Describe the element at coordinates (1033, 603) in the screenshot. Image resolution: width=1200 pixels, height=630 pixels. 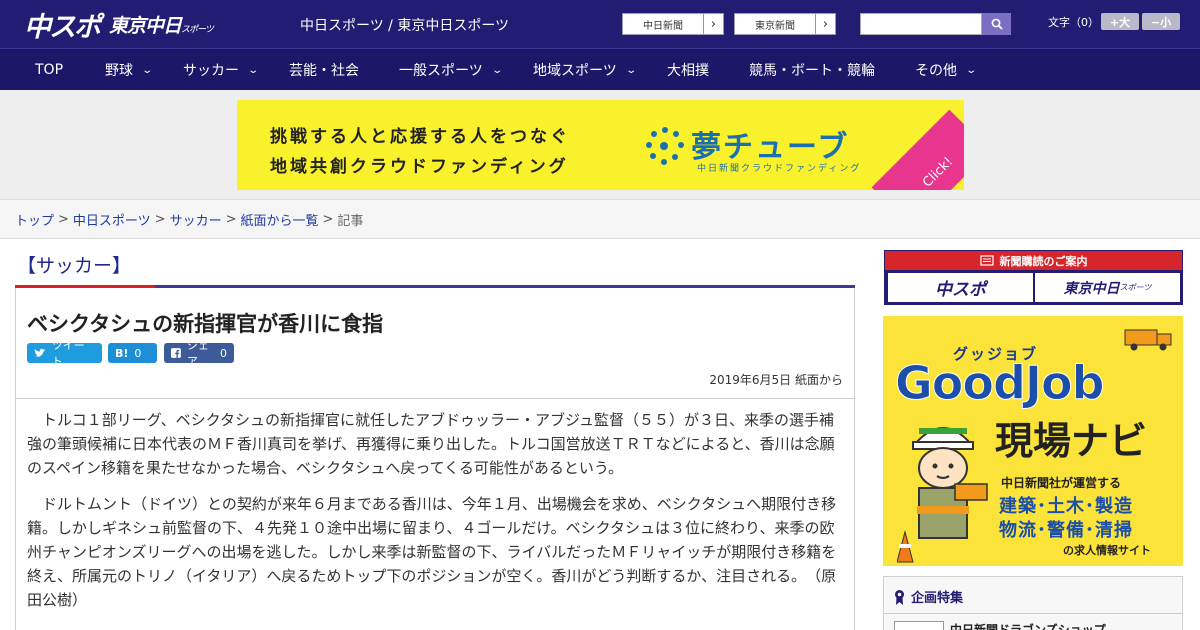
I see `feature-box: 企画特集 中日新聞ドラゴンズショップ` at that location.